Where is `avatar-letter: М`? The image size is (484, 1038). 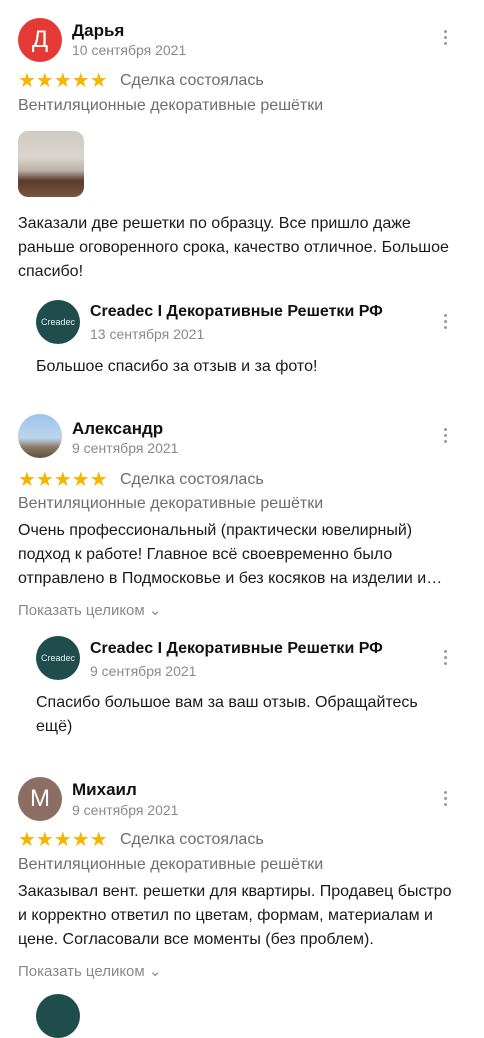
avatar-letter: М is located at coordinates (40, 798).